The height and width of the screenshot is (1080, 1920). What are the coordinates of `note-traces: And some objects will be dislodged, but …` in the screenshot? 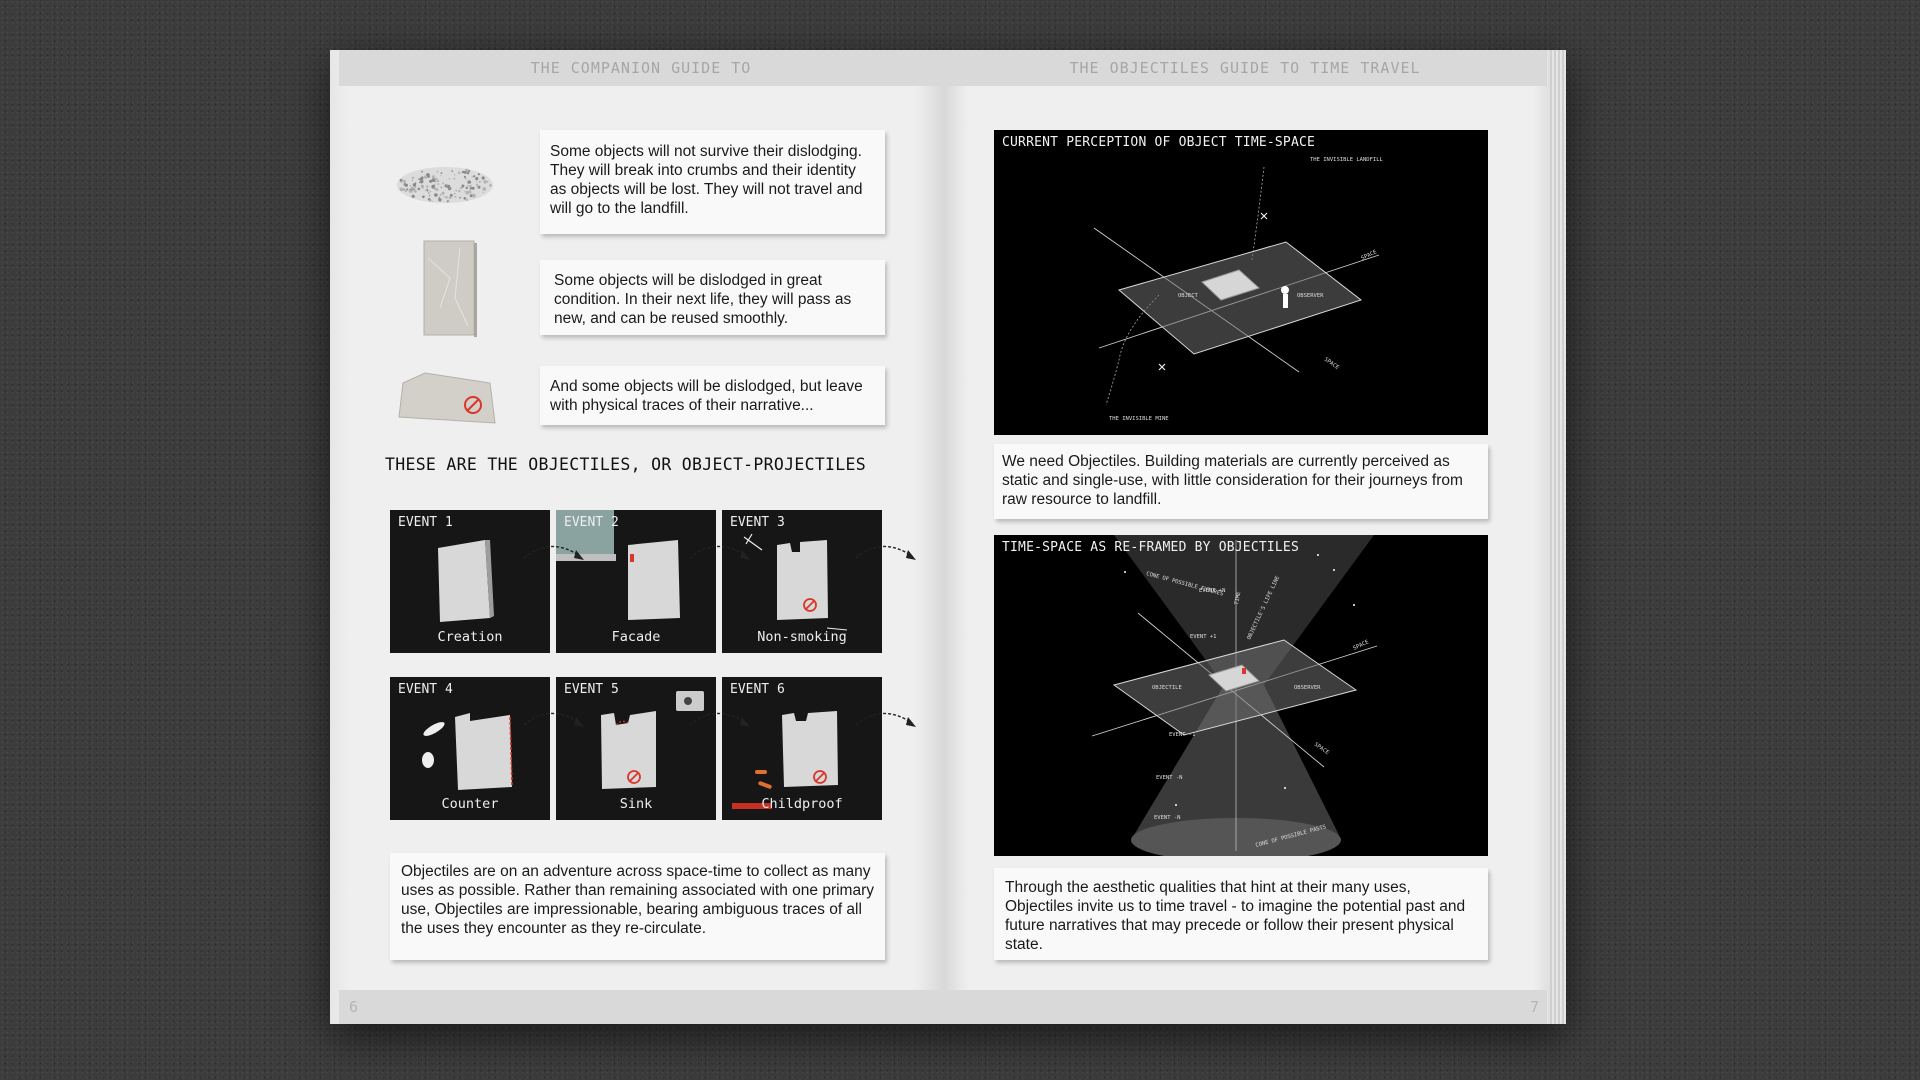 It's located at (712, 395).